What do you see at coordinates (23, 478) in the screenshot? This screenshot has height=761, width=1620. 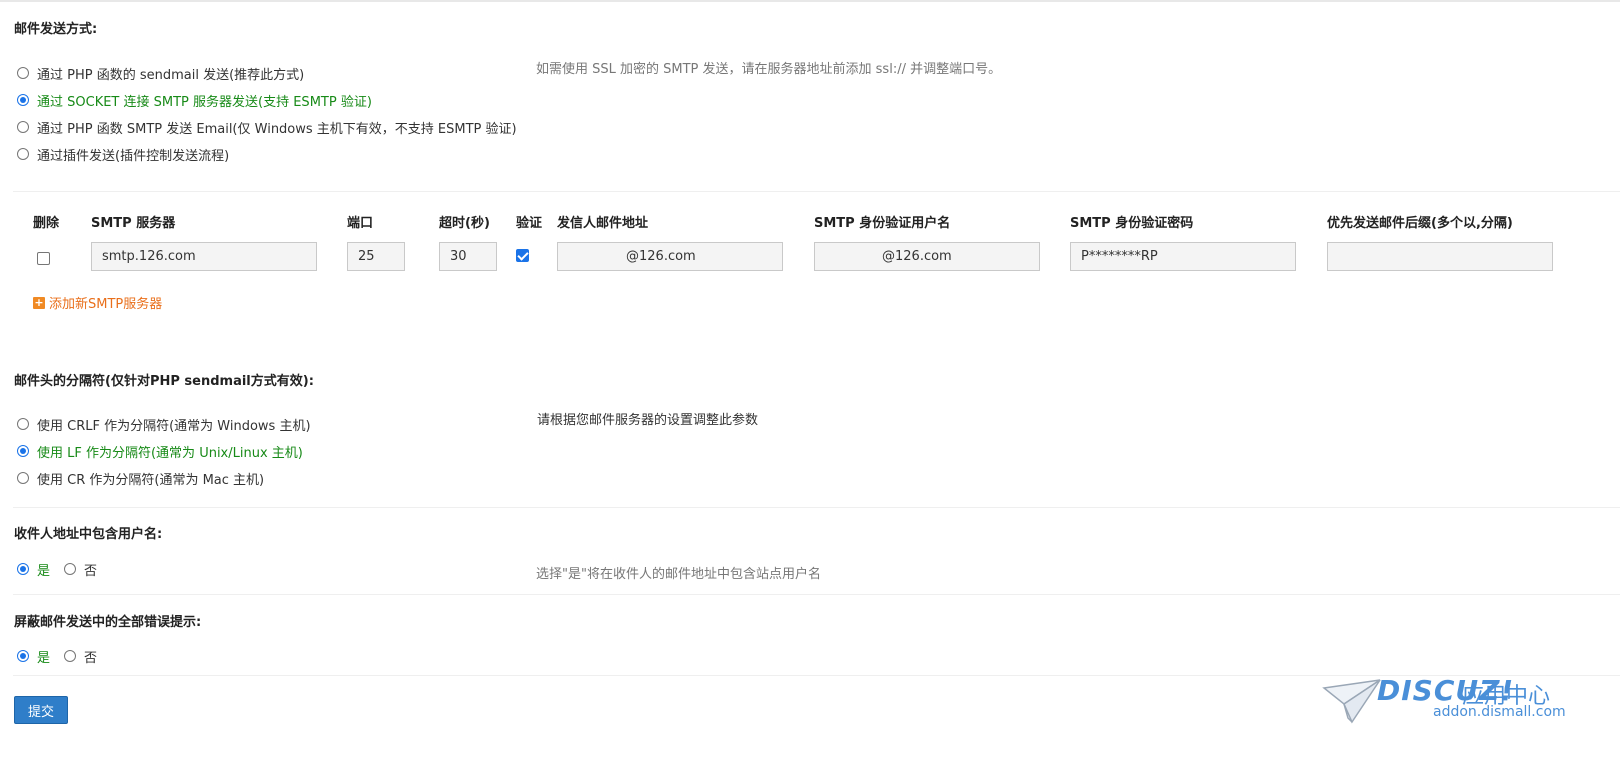 I see `radio-cr` at bounding box center [23, 478].